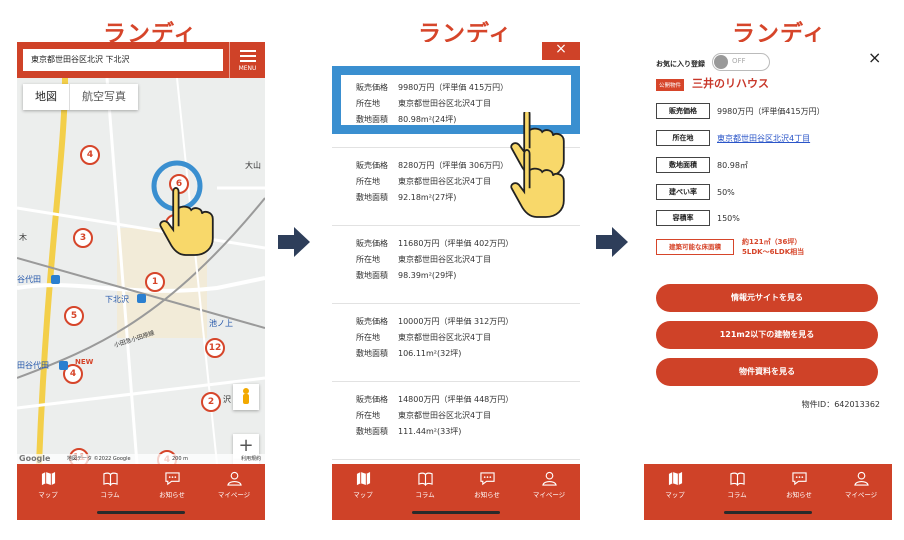 This screenshot has width=904, height=540. Describe the element at coordinates (74, 316) in the screenshot. I see `property-pin: 5` at that location.